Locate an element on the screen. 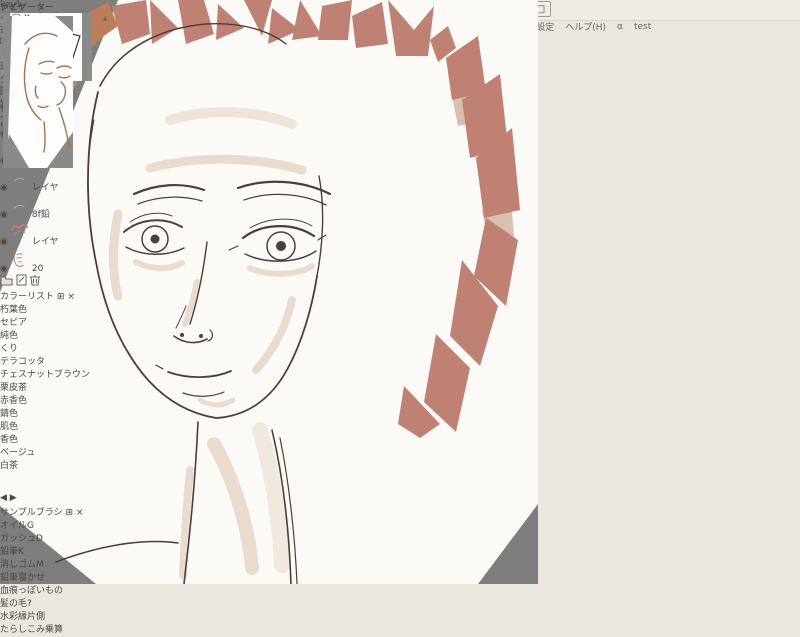 The height and width of the screenshot is (637, 800). color-name: テラコッタ is located at coordinates (23, 362).